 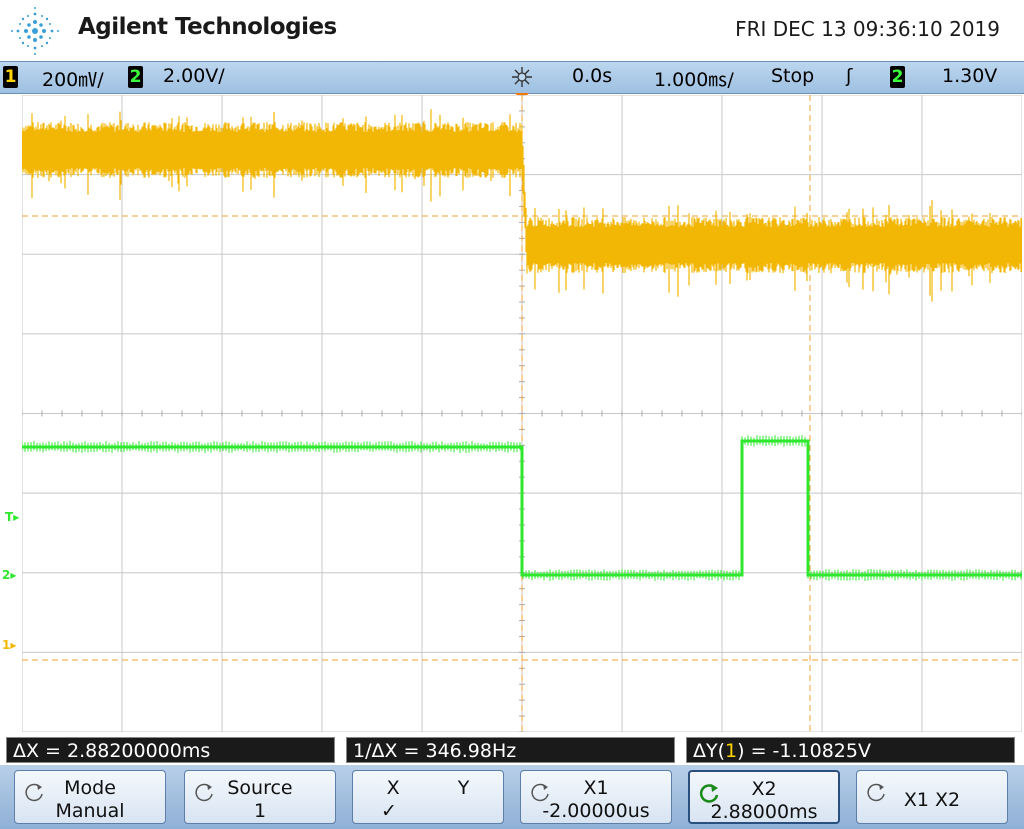 I want to click on channel-2-ground-marker: 2▸, so click(x=9, y=575).